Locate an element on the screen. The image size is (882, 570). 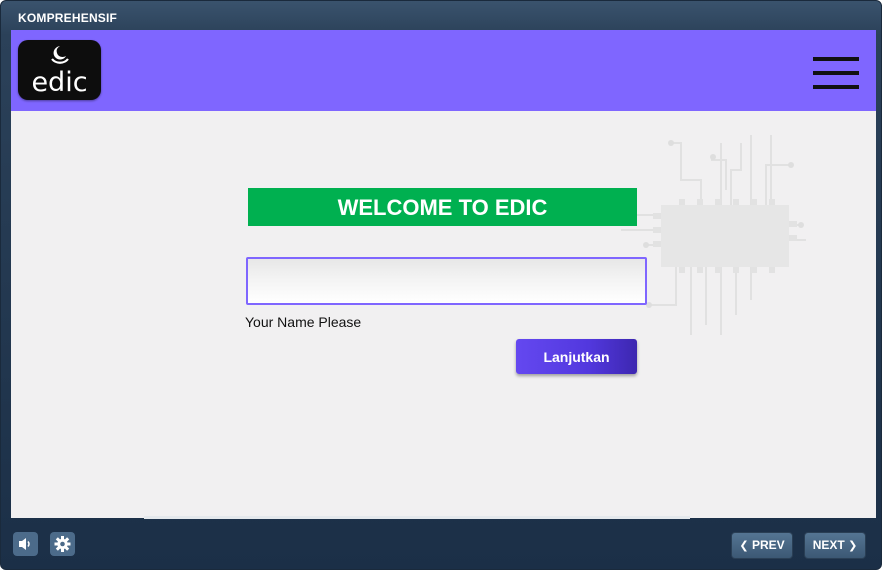
speaker-icon is located at coordinates (24, 544).